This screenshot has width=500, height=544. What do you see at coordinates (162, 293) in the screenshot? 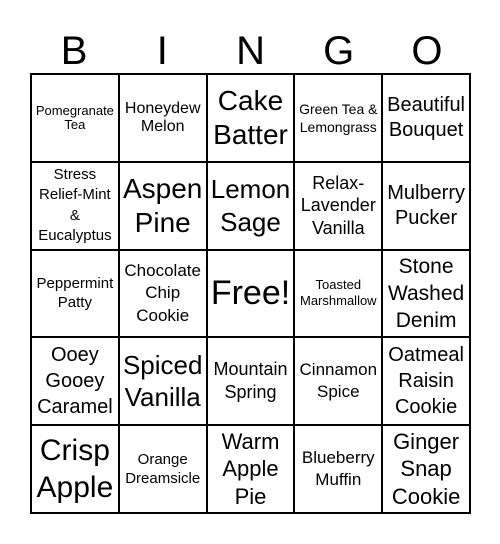
I see `bingo-cell: Chocolate Chip Cookie` at bounding box center [162, 293].